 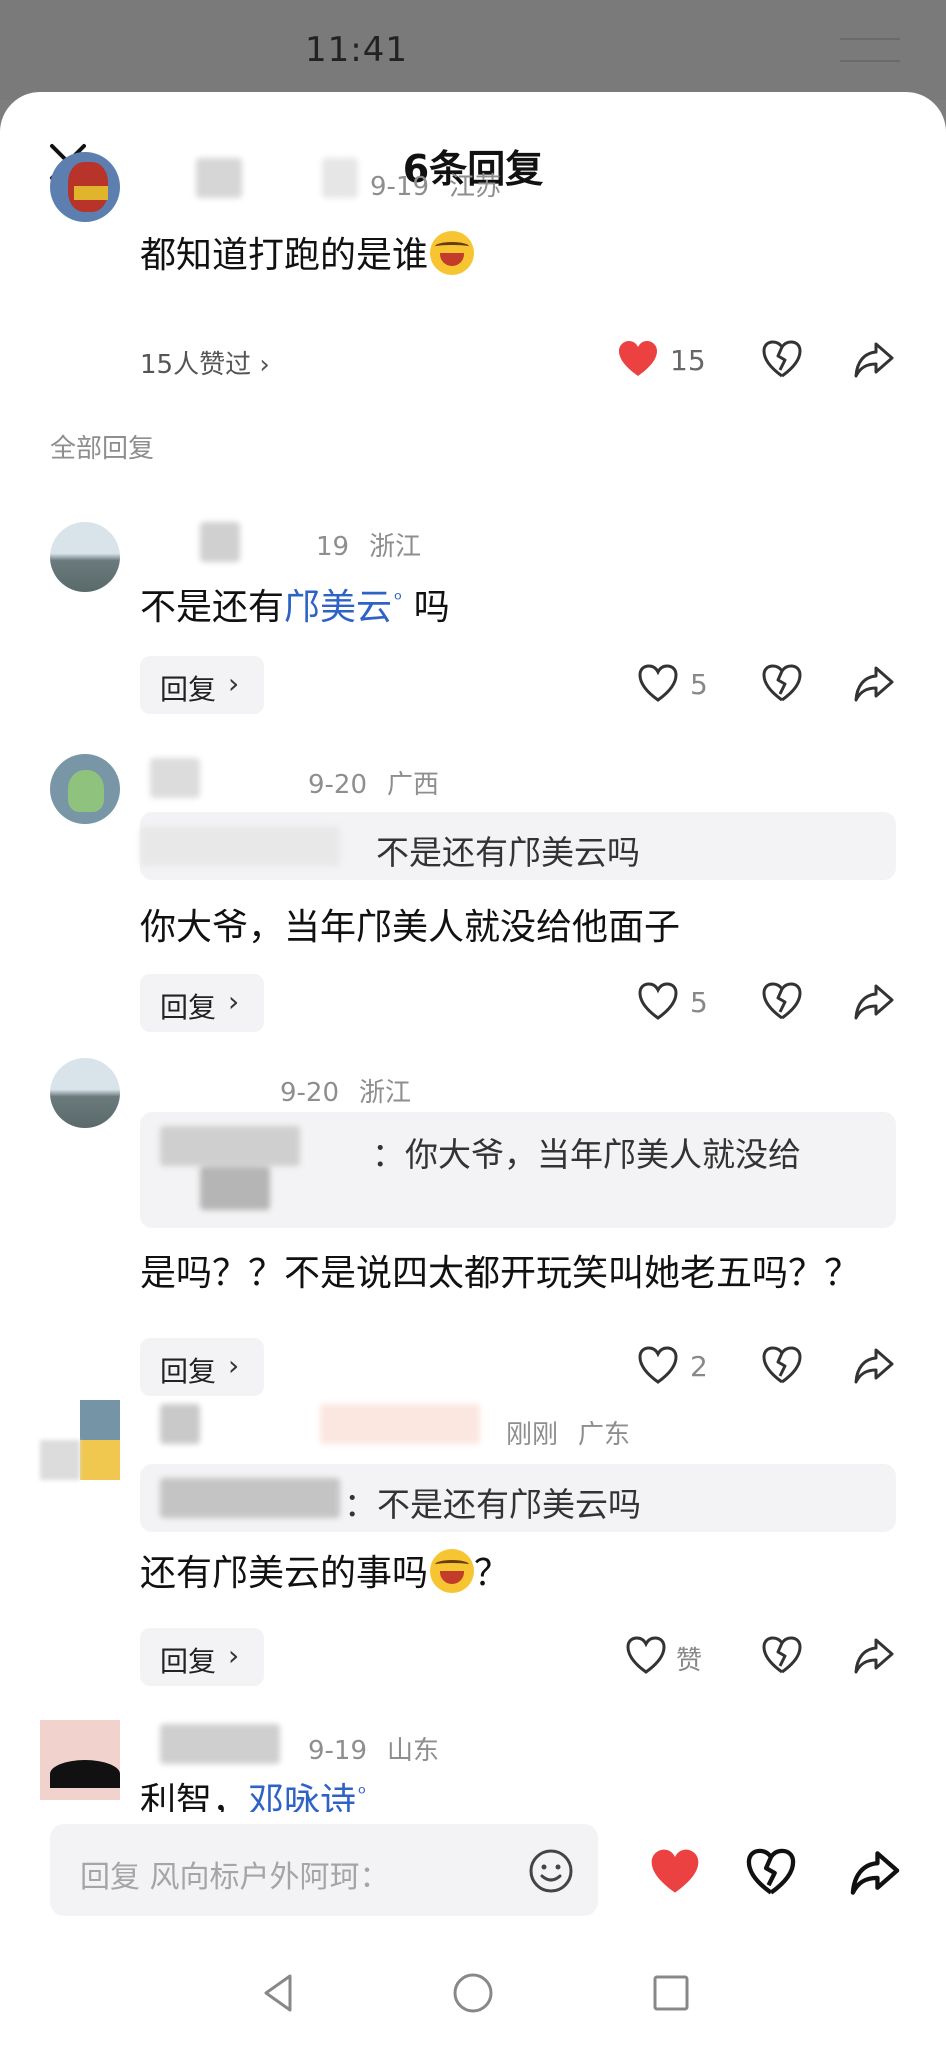 What do you see at coordinates (568, 1435) in the screenshot?
I see `comment-meta: 刚刚 广东` at bounding box center [568, 1435].